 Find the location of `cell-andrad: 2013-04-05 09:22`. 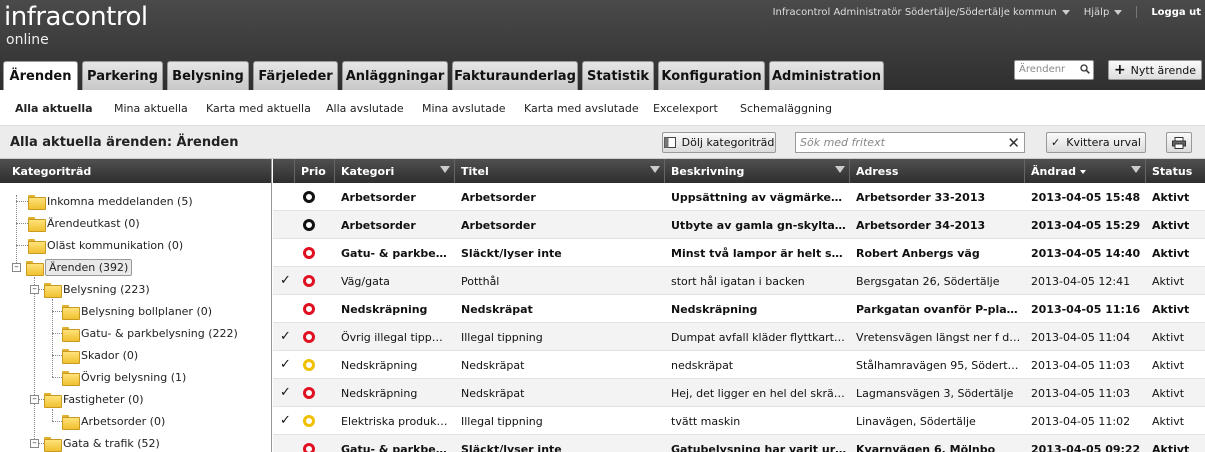

cell-andrad: 2013-04-05 09:22 is located at coordinates (1086, 447).